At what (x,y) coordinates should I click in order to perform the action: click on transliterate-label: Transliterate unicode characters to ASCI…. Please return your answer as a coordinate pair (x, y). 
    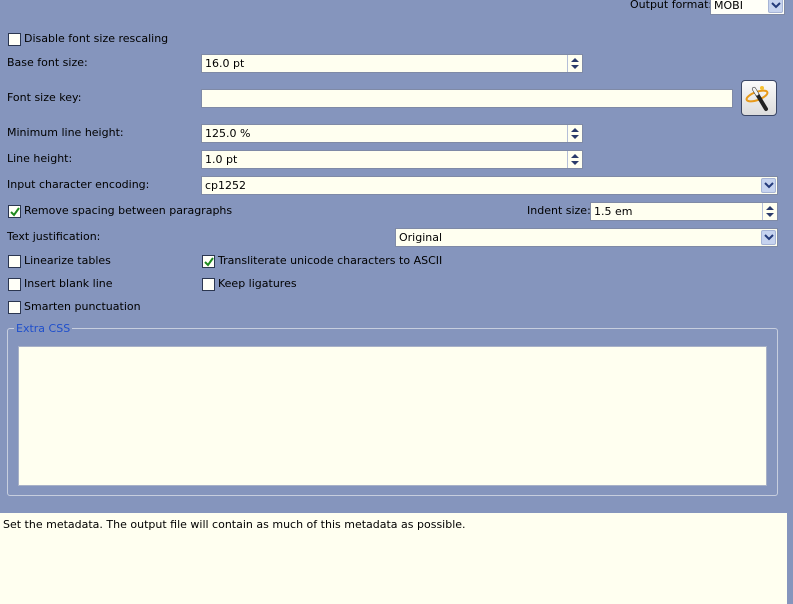
    Looking at the image, I should click on (330, 260).